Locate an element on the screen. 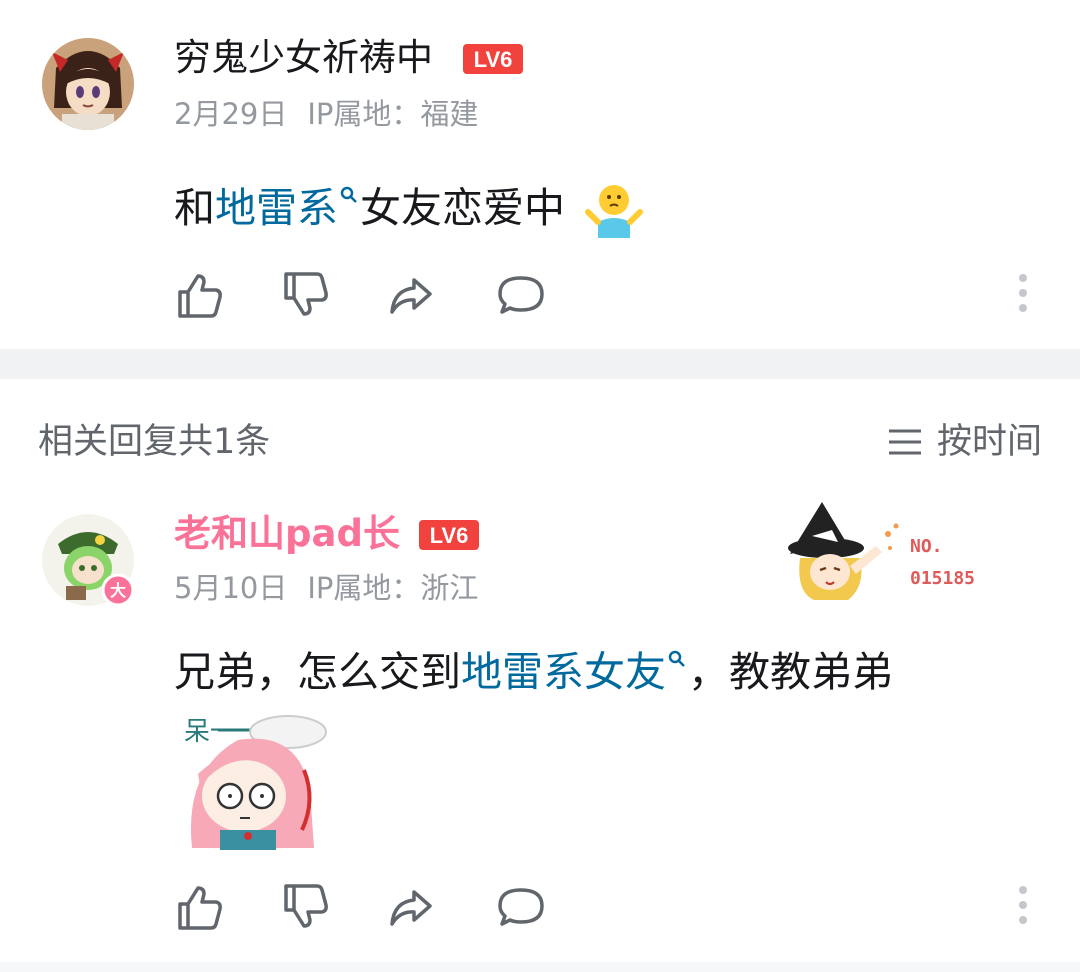  fan-badge-decoration: NO. 015185 is located at coordinates (891, 551).